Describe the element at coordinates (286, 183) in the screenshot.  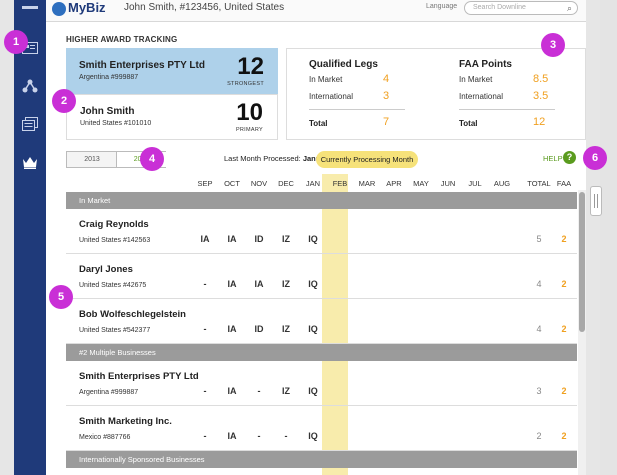
I see `month-header-dec: DEC` at that location.